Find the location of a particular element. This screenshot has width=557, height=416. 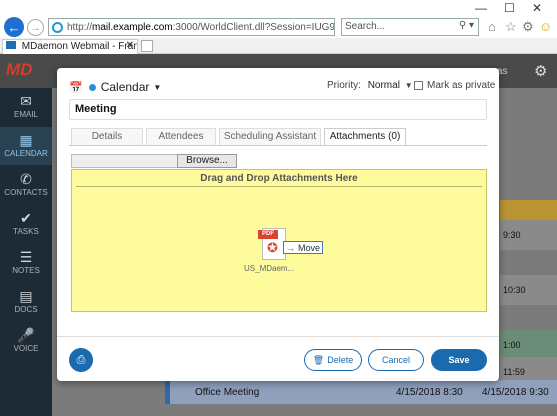

back-button: ← is located at coordinates (14, 27).